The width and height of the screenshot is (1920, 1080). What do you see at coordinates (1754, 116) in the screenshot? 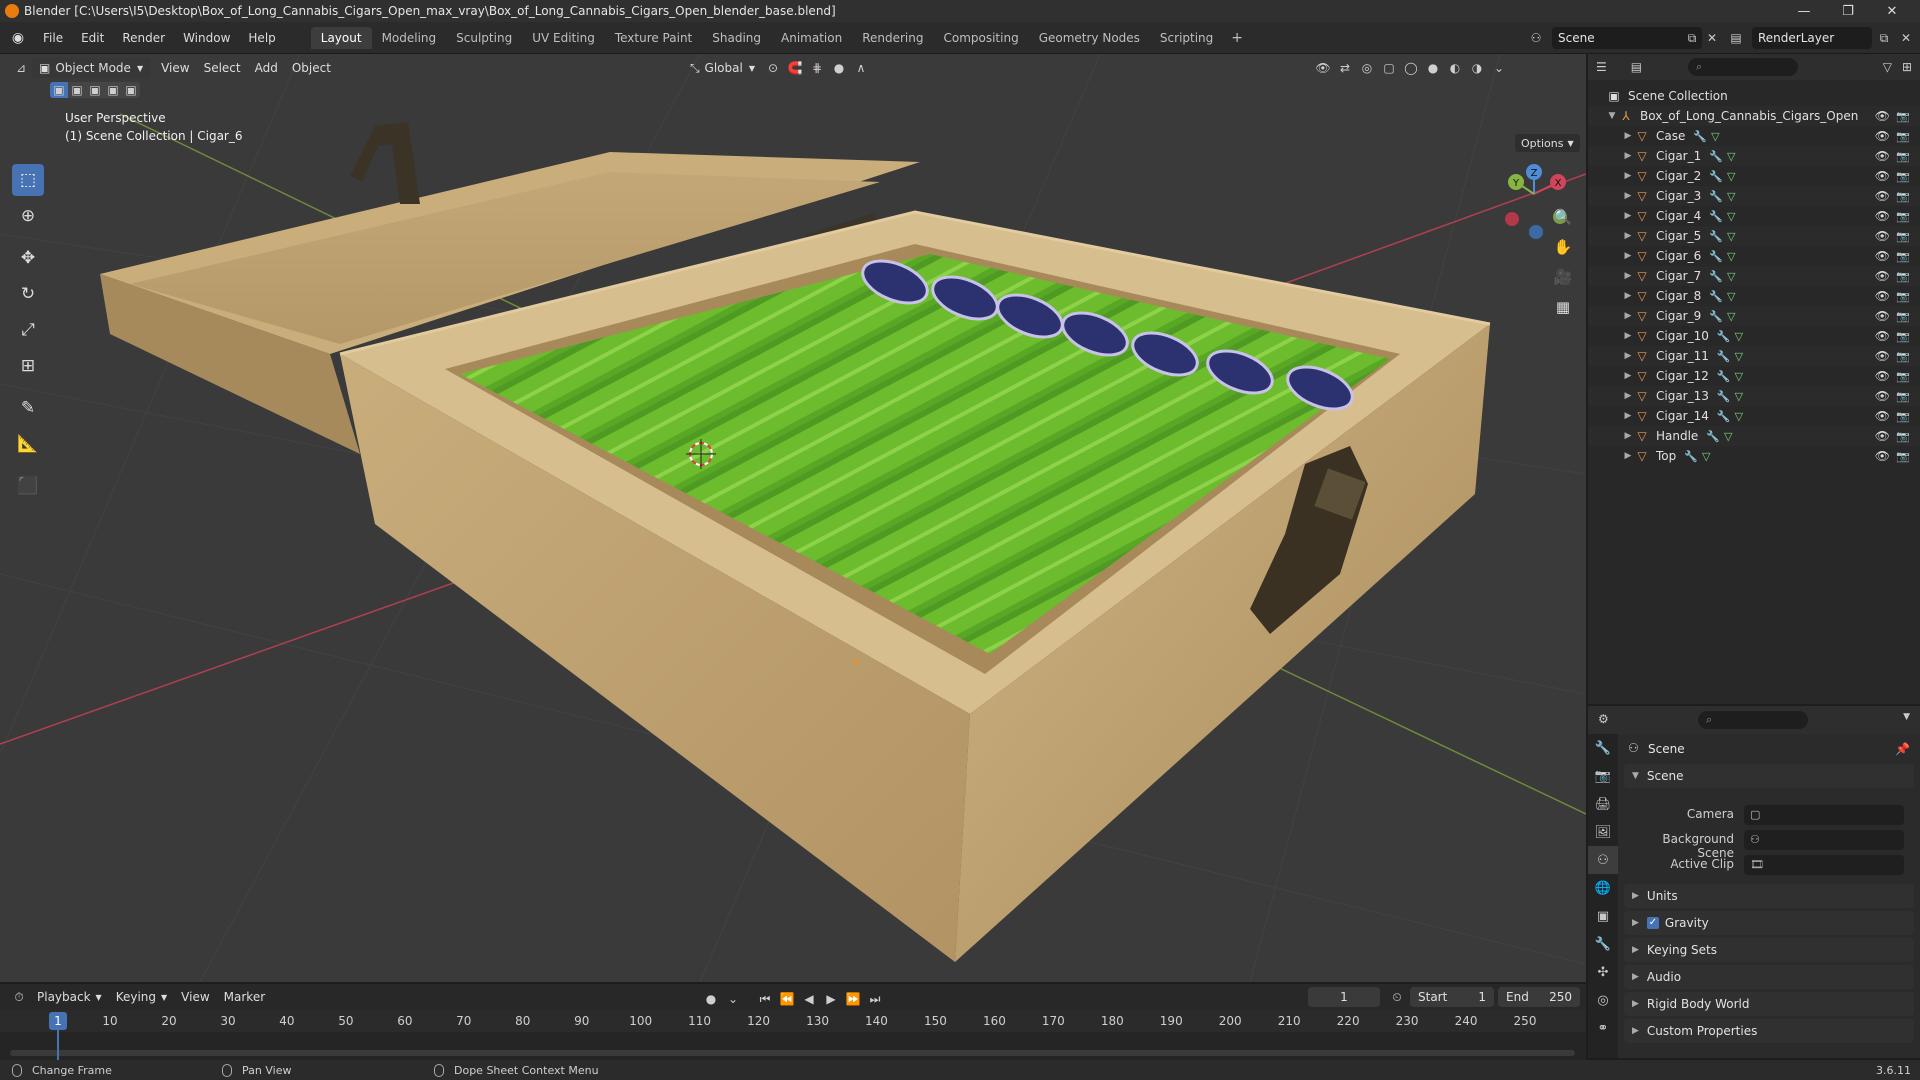
I see `outliner-collection-row: ▼ ⅄ Box_of_Long_Cannabis_Cigars_Open 👁 📷` at bounding box center [1754, 116].